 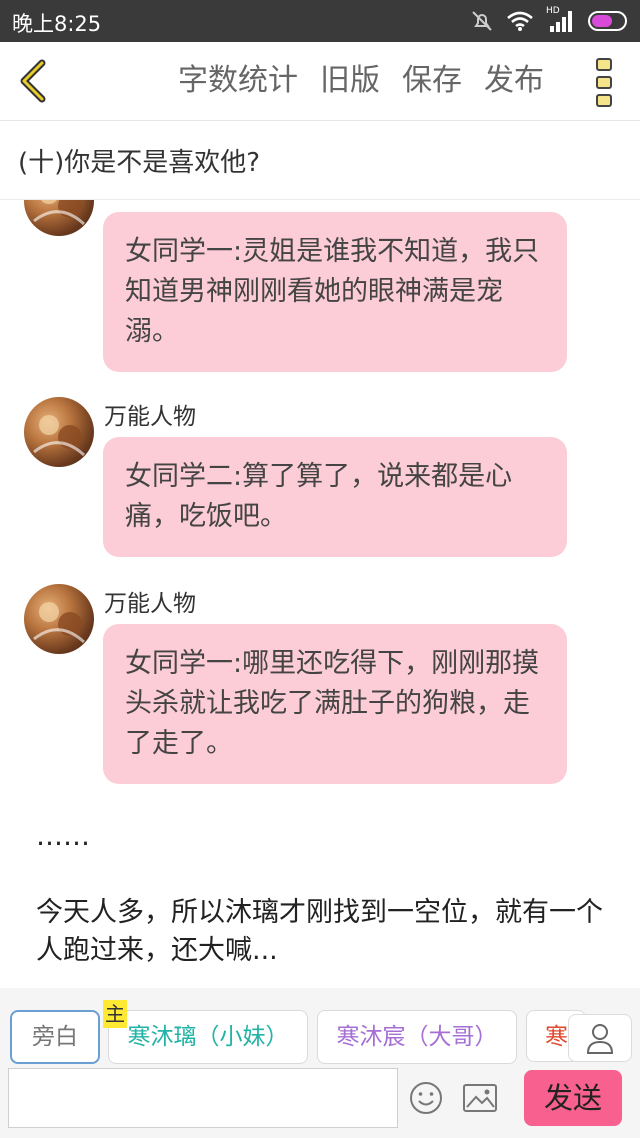 I want to click on battery-icon, so click(x=607, y=21).